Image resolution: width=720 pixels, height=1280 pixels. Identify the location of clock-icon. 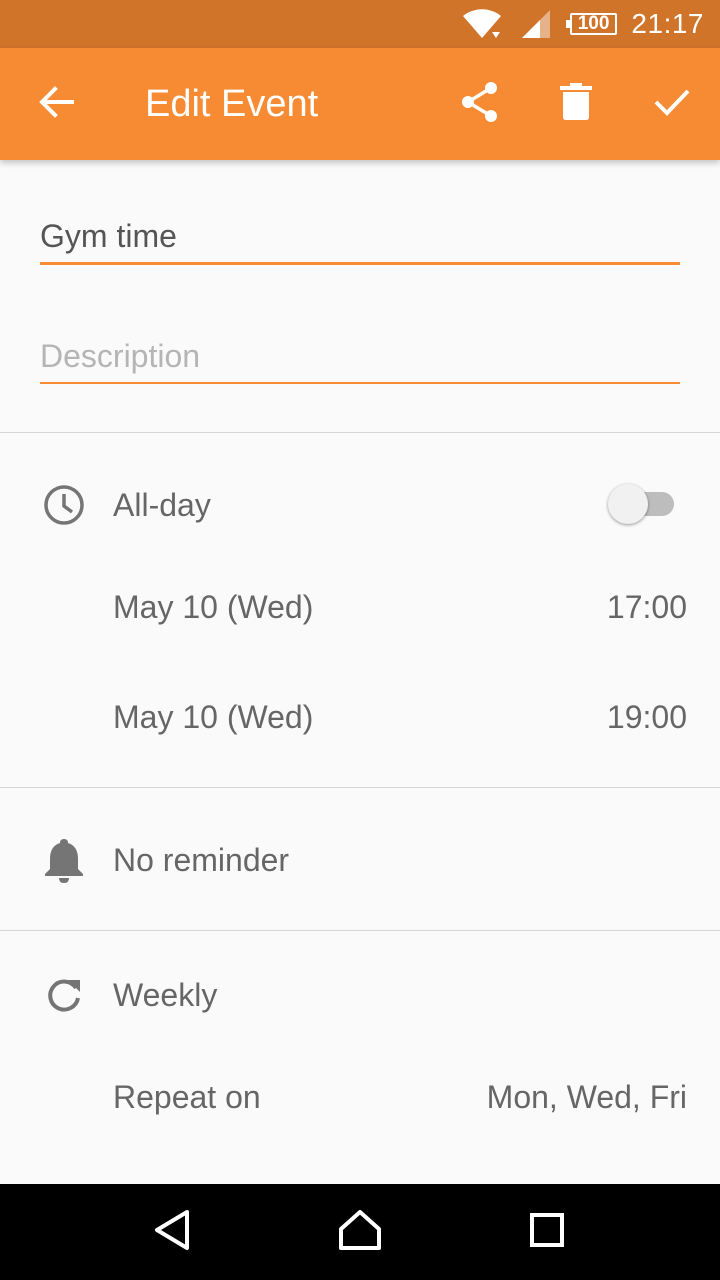
(64, 505).